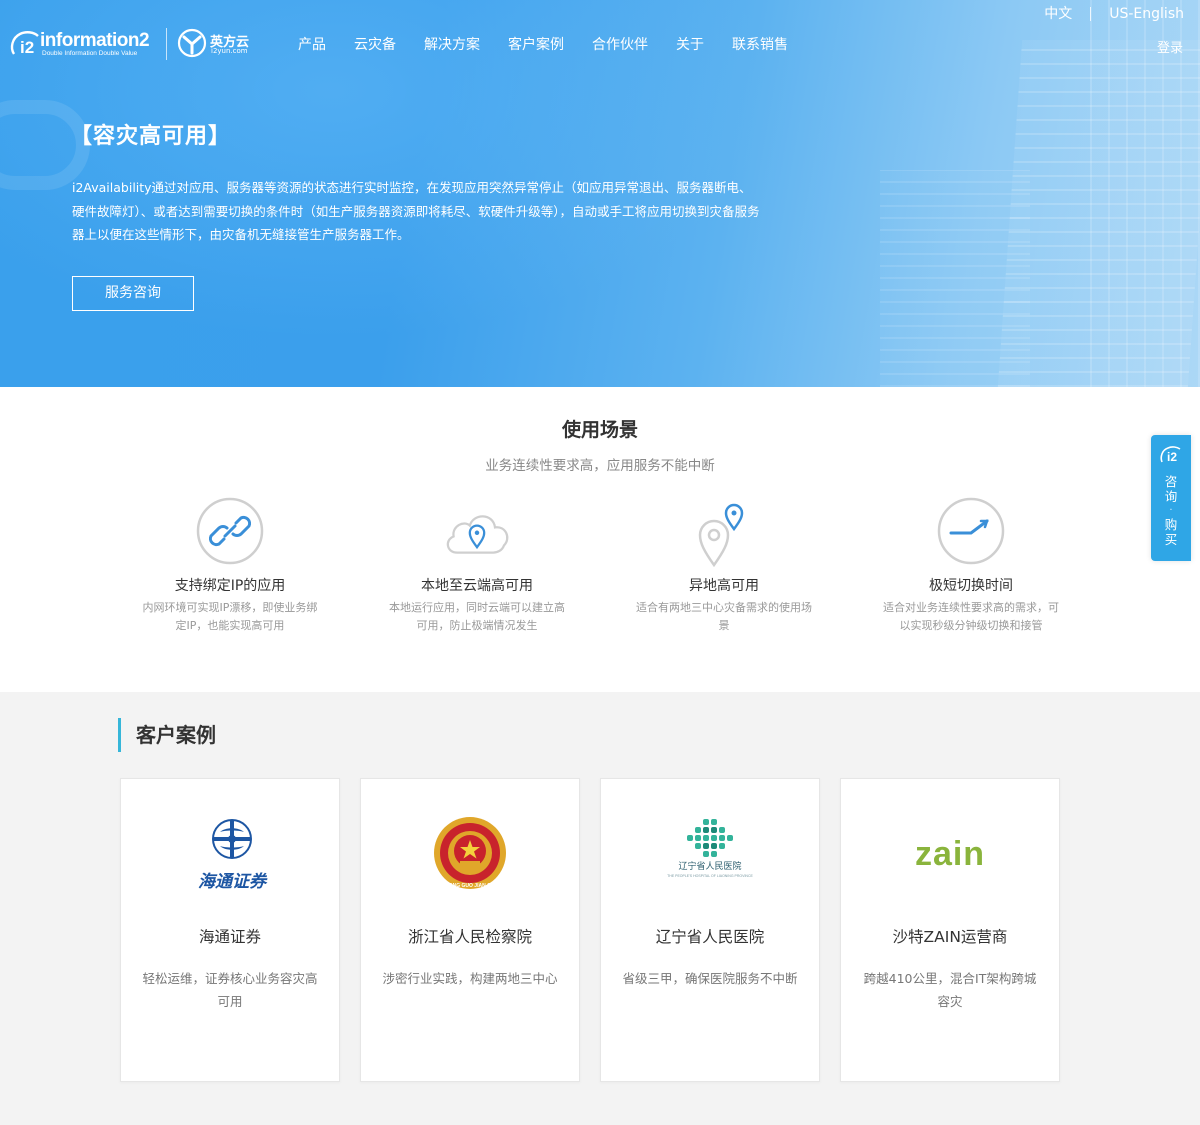 The width and height of the screenshot is (1200, 1125). What do you see at coordinates (709, 866) in the screenshot?
I see `hospital-logo-text: 辽宁省人民医院` at bounding box center [709, 866].